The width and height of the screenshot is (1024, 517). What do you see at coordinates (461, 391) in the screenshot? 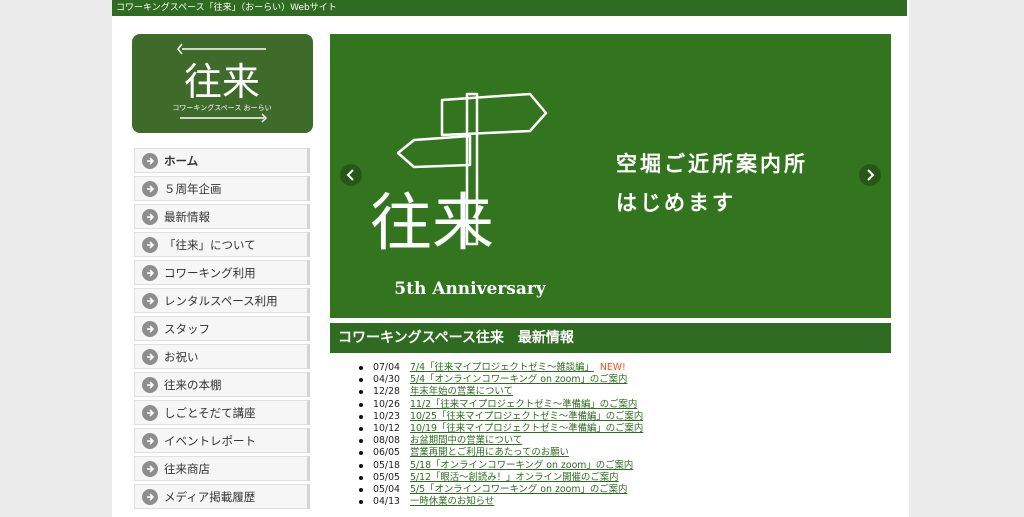
I see `news-link: 年末年始の営業について` at bounding box center [461, 391].